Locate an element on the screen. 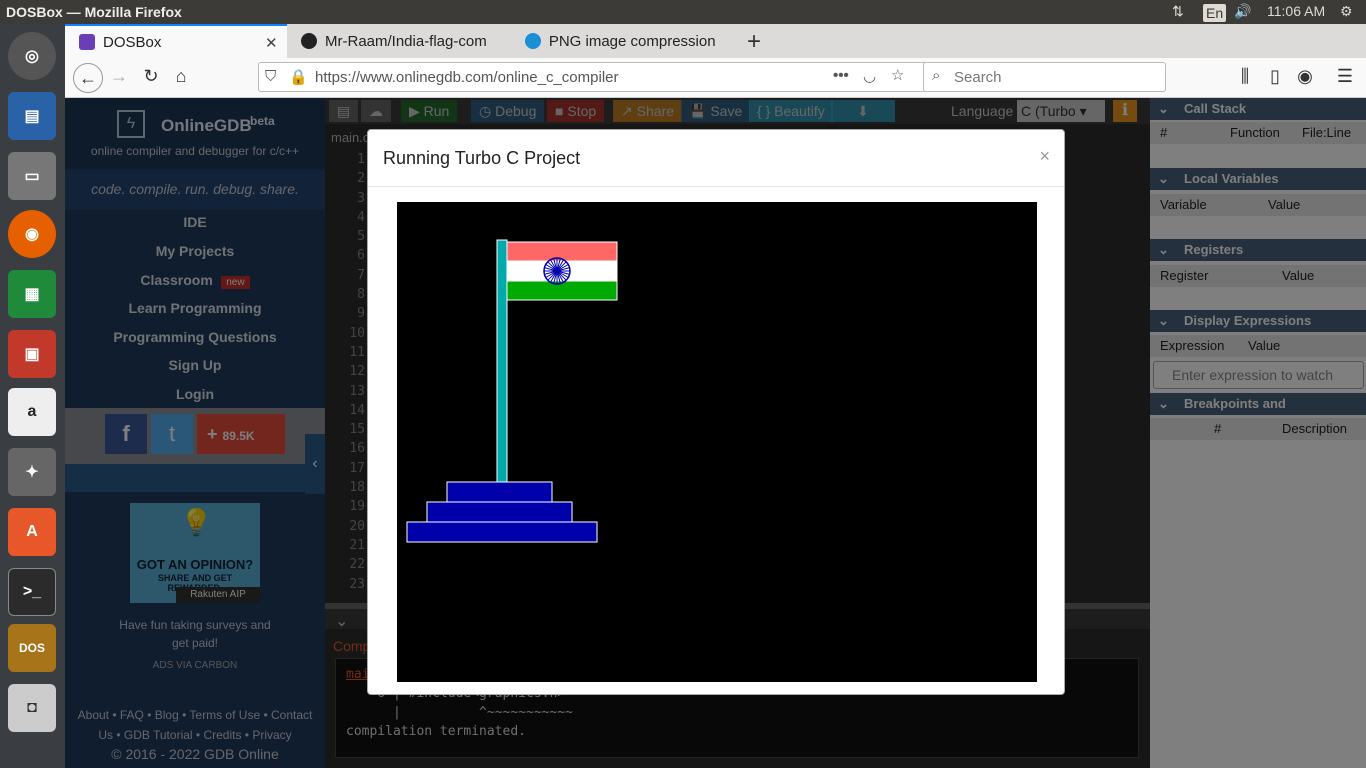 The height and width of the screenshot is (768, 1366). flag-pole is located at coordinates (502, 362).